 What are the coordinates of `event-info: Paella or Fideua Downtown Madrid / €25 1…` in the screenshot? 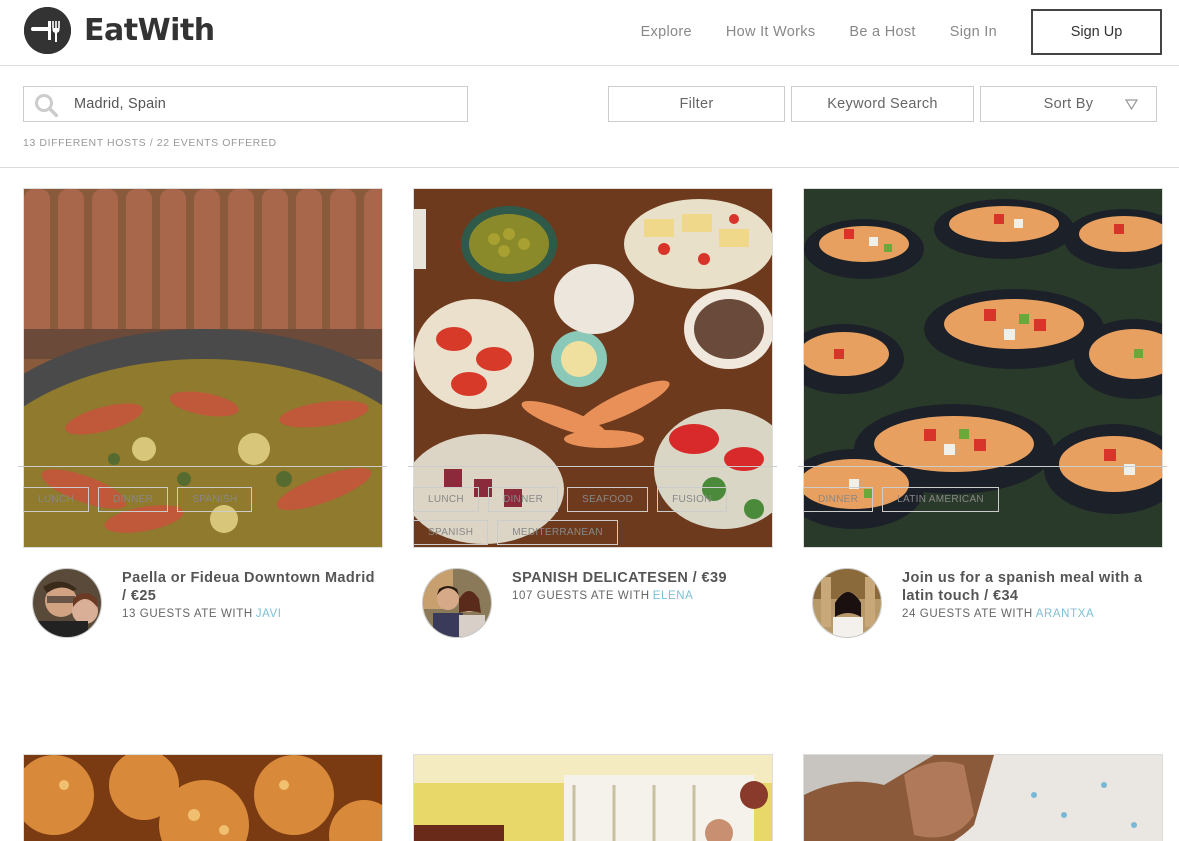 It's located at (203, 602).